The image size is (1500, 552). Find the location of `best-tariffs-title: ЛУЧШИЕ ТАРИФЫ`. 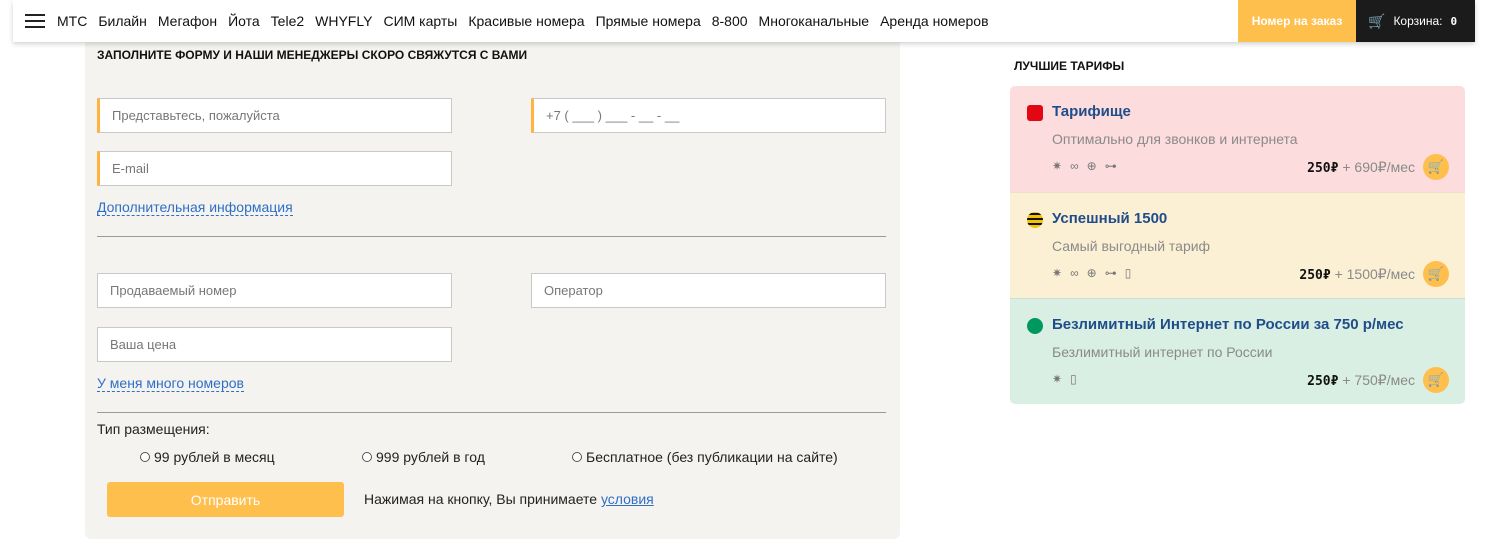

best-tariffs-title: ЛУЧШИЕ ТАРИФЫ is located at coordinates (1069, 66).